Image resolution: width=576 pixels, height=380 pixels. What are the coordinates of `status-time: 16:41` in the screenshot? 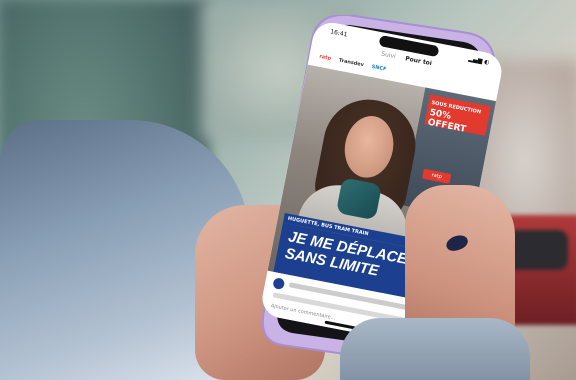 It's located at (338, 33).